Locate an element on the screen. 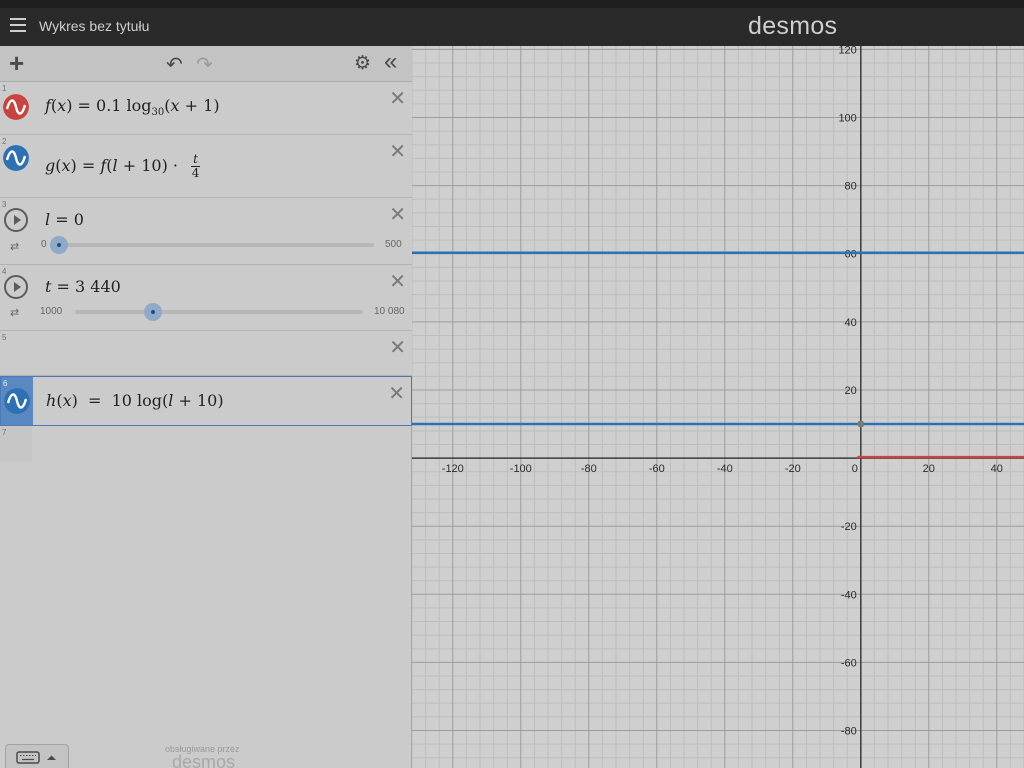 Image resolution: width=1024 pixels, height=768 pixels. x-tick-label: -120 is located at coordinates (453, 469).